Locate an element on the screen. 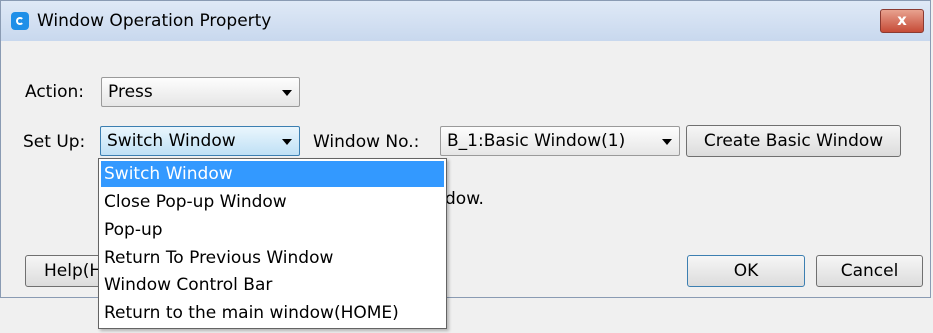  title-bar: Window Operation Property x is located at coordinates (465, 21).